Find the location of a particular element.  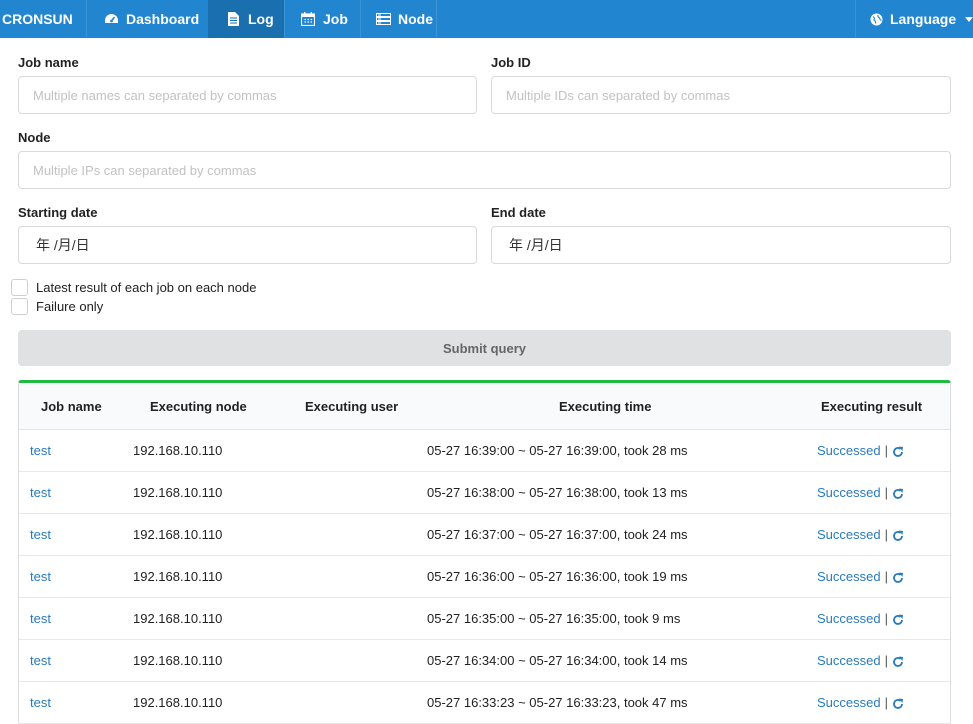

job-id-input is located at coordinates (721, 95).